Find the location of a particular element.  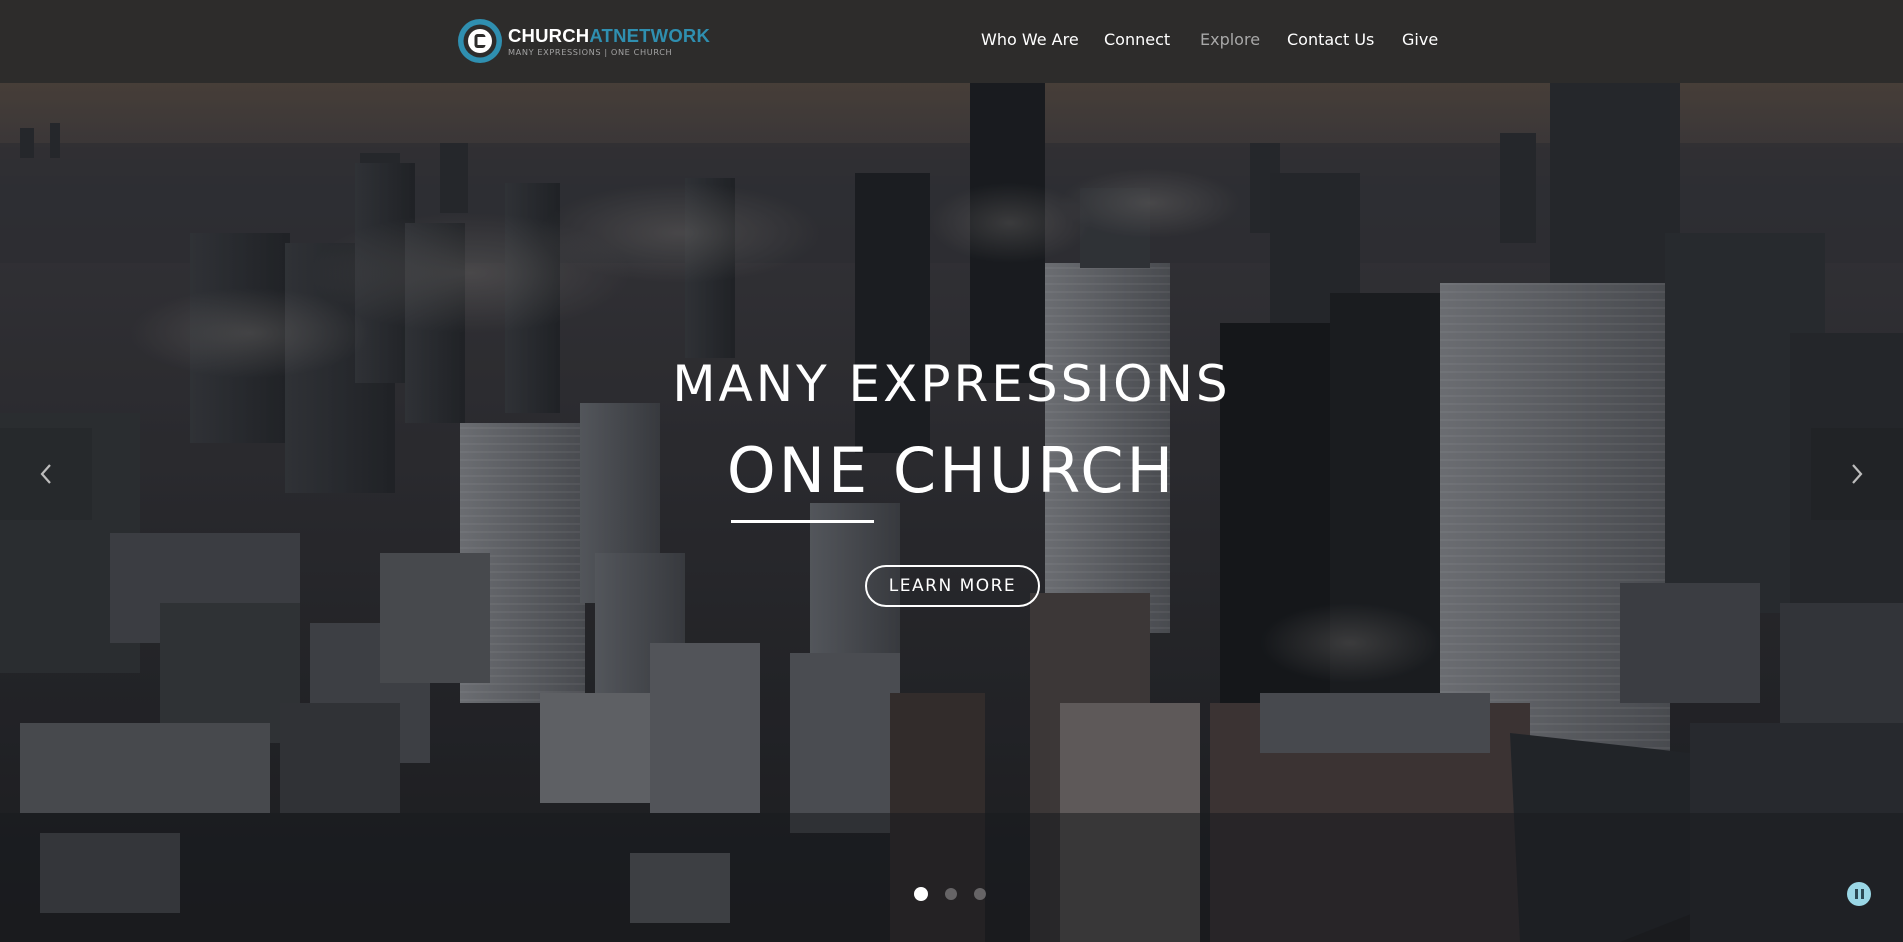

nav-item-connect: Connect is located at coordinates (1137, 40).